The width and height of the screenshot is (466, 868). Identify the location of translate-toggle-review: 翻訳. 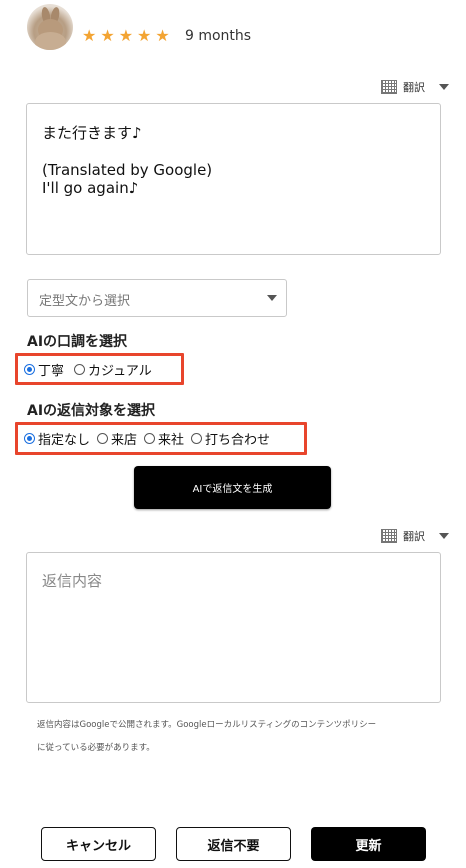
(415, 87).